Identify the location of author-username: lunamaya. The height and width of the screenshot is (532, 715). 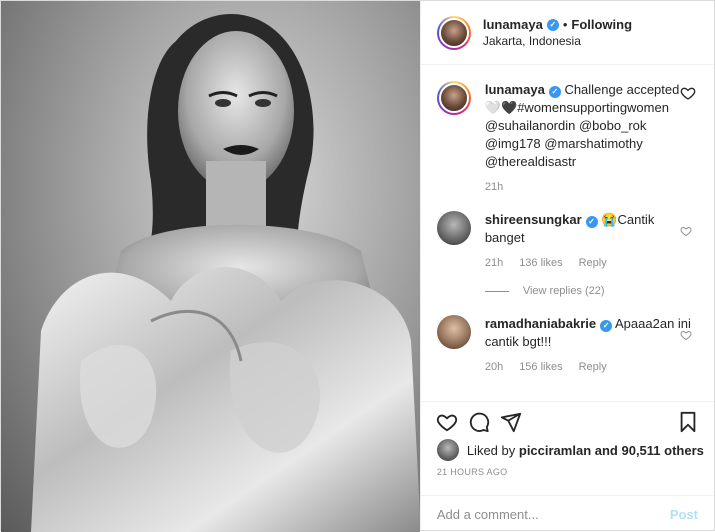
(513, 24).